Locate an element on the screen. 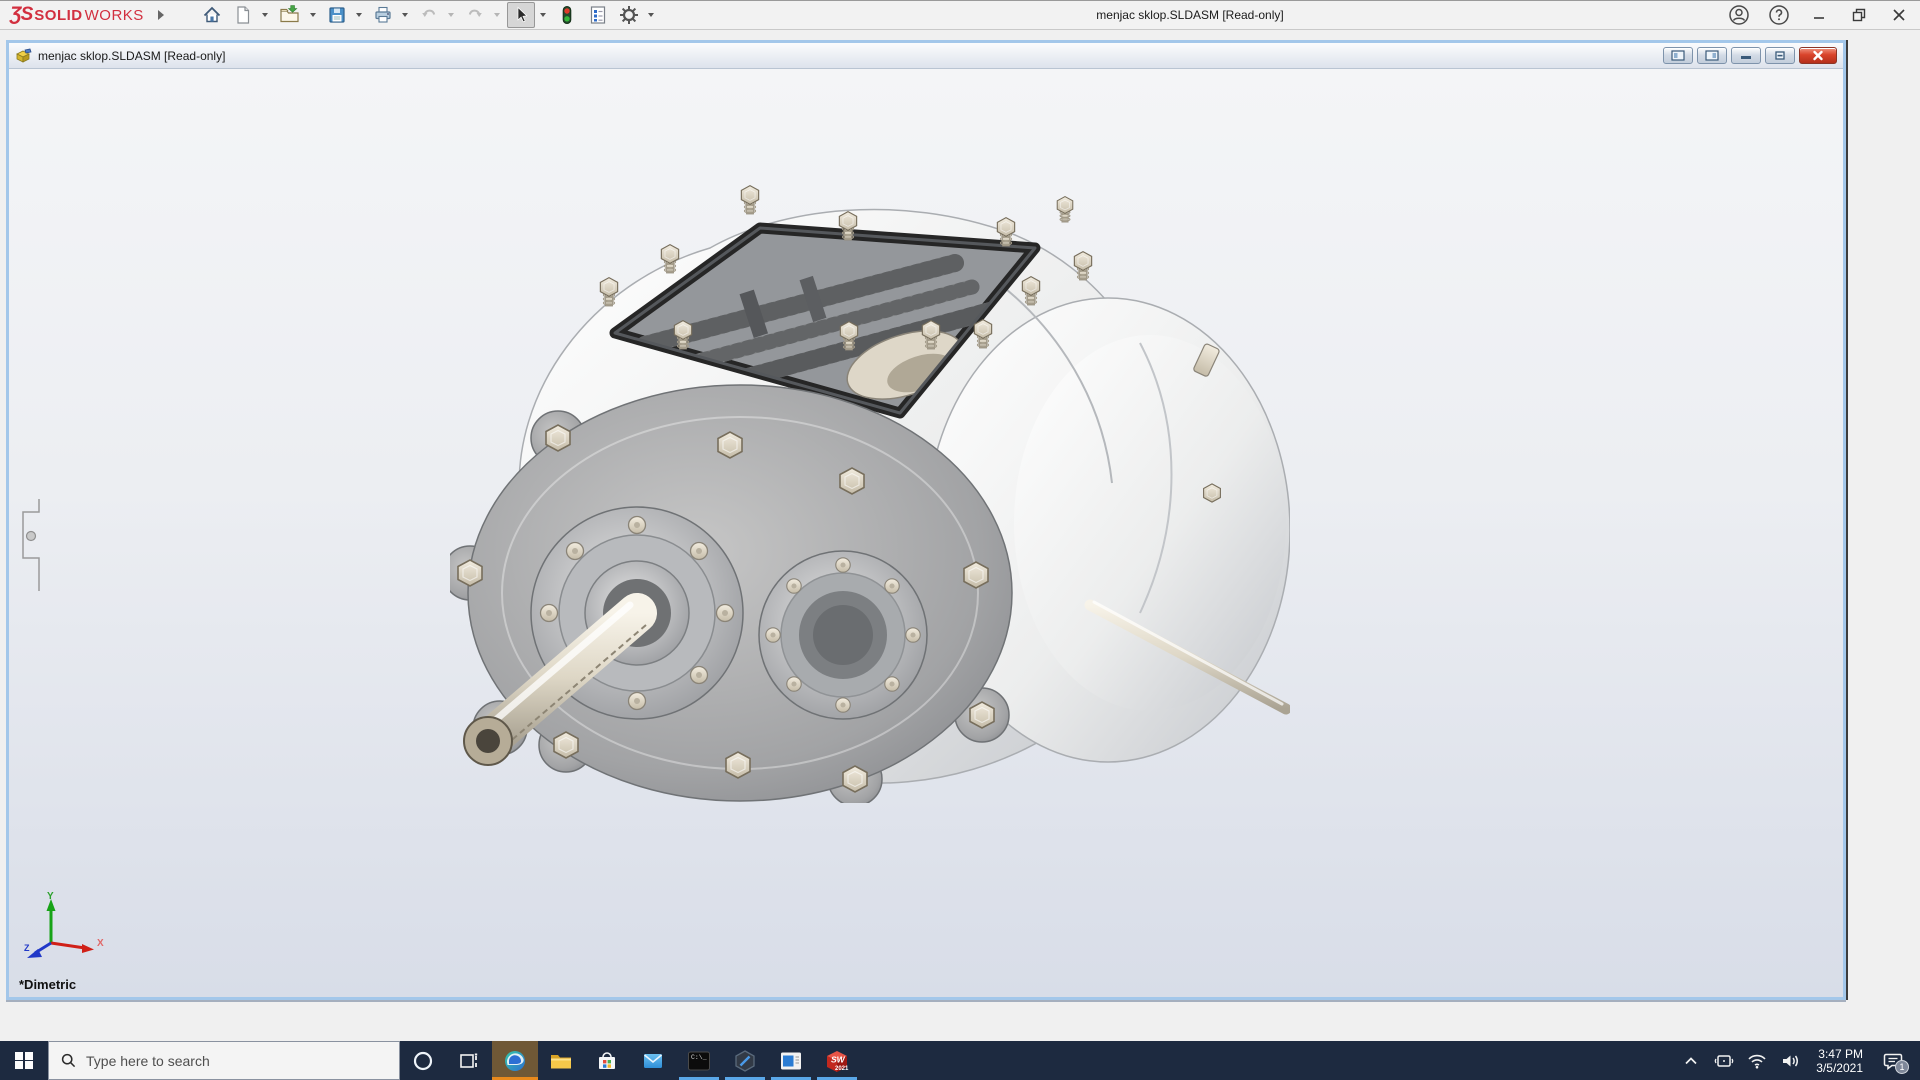  file-properties-button is located at coordinates (598, 15).